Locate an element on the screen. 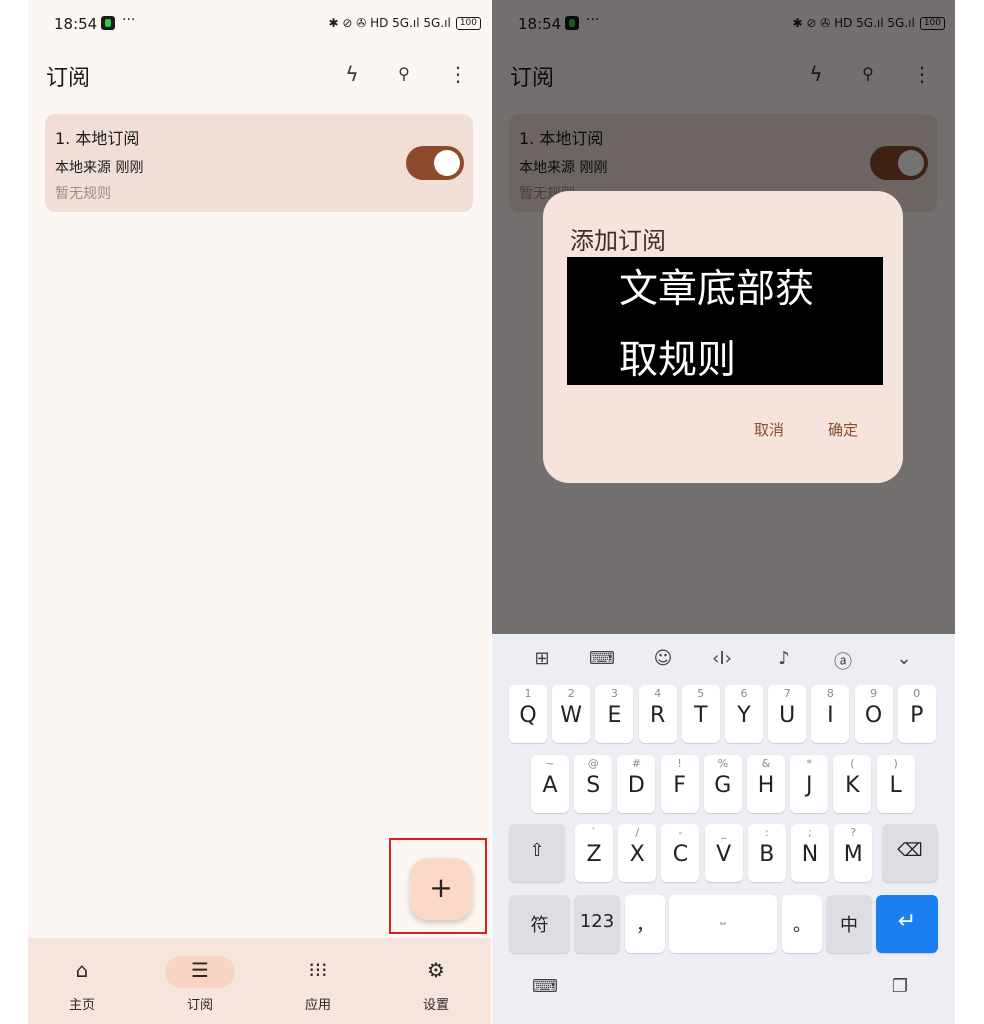 The height and width of the screenshot is (1024, 984). key-label: A is located at coordinates (550, 785).